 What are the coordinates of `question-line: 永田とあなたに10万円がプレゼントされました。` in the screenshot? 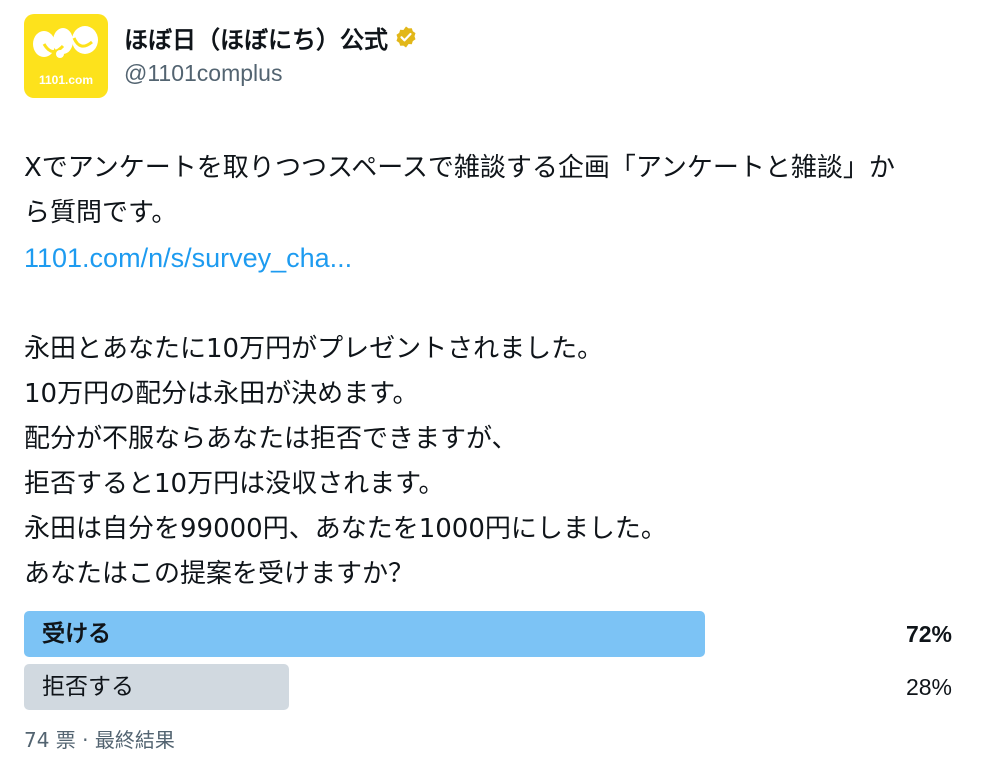 It's located at (314, 349).